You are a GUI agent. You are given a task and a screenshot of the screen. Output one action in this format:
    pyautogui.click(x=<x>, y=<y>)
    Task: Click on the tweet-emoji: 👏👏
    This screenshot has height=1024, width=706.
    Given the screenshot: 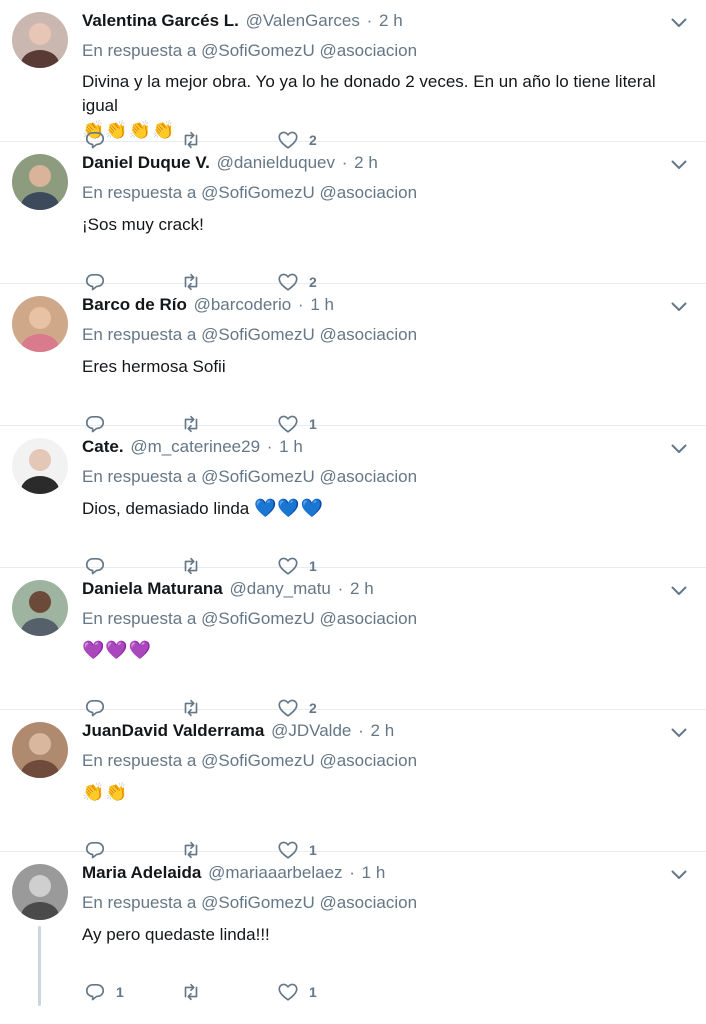 What is the action you would take?
    pyautogui.click(x=105, y=792)
    